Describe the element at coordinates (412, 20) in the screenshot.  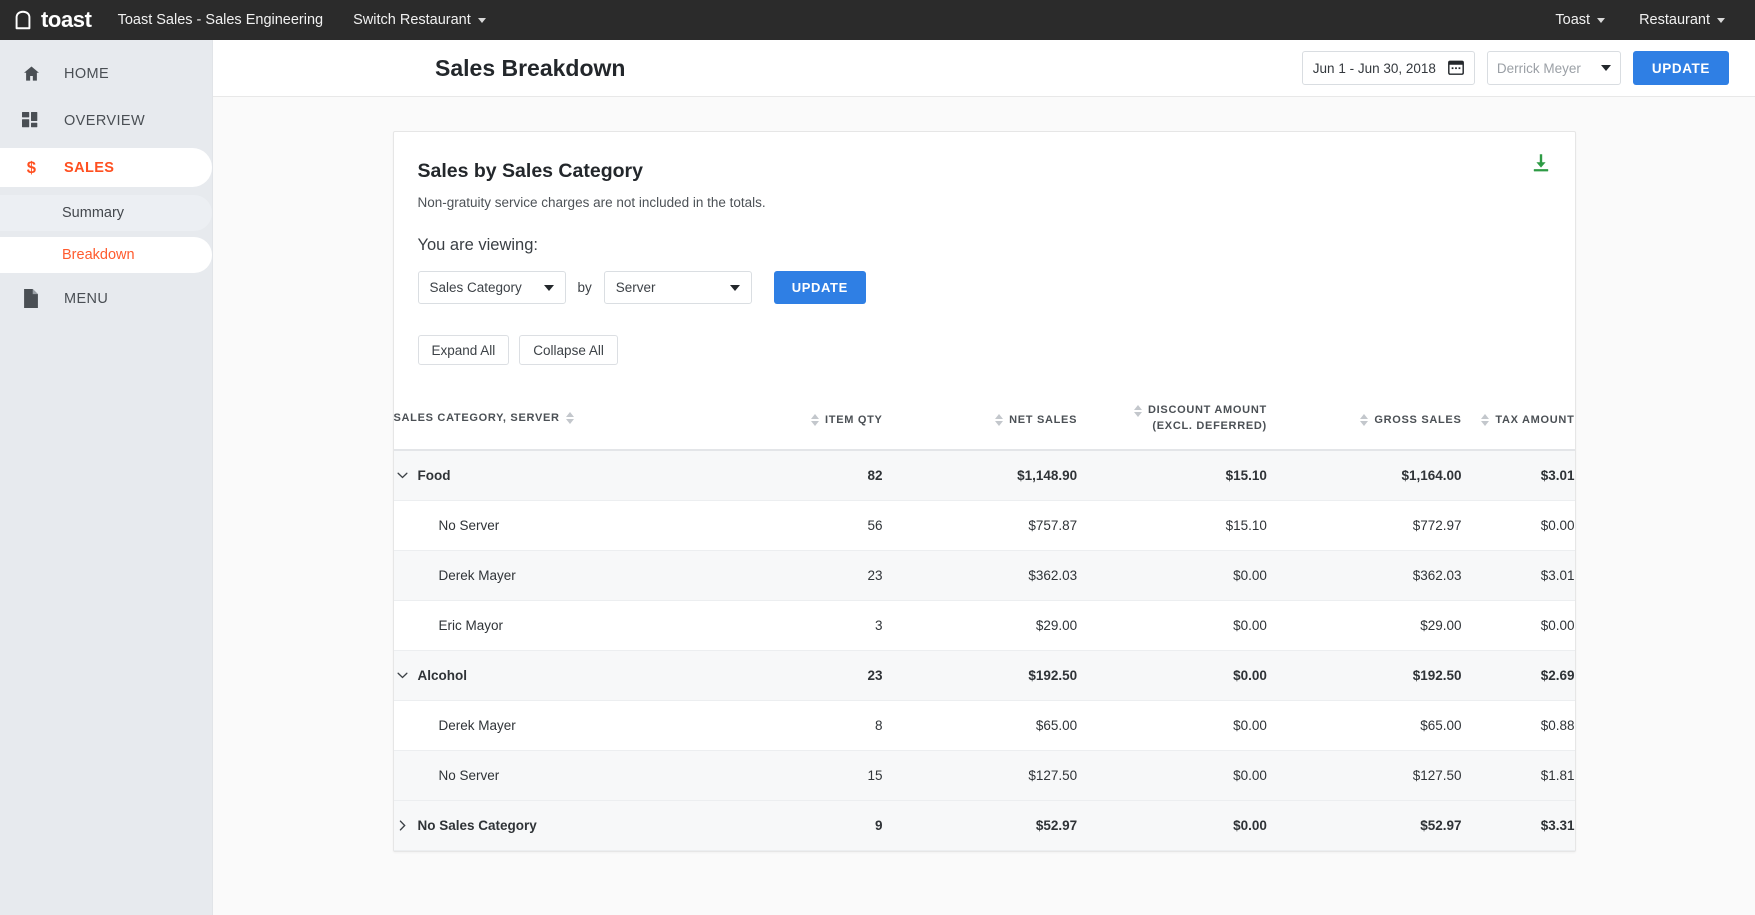
I see `switch-restaurant-label: Switch Restaurant` at that location.